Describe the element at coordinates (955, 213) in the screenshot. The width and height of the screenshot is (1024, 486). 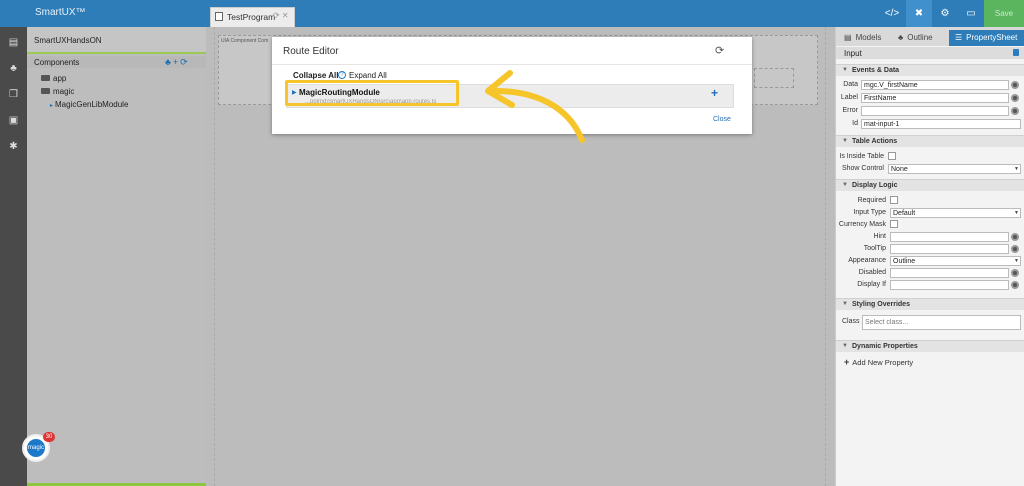
I see `input-type-select: Default` at that location.